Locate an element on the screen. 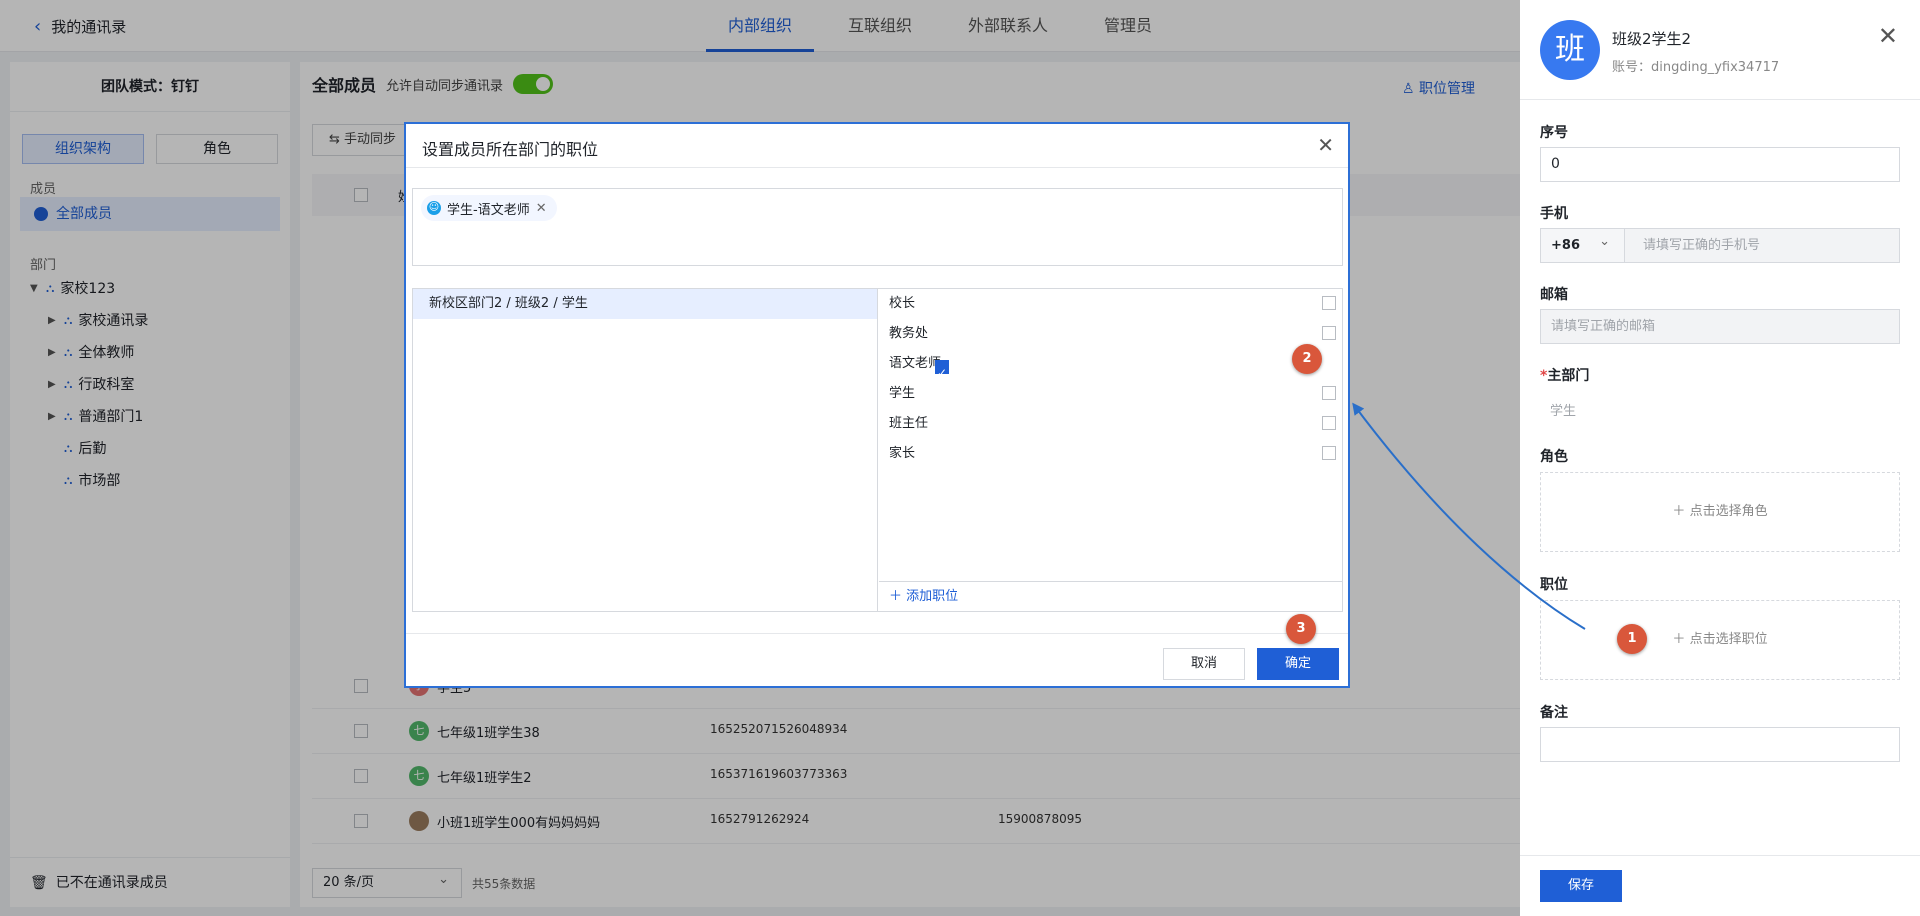  member-account: 账号：dingding_yfix34717 is located at coordinates (1696, 67).